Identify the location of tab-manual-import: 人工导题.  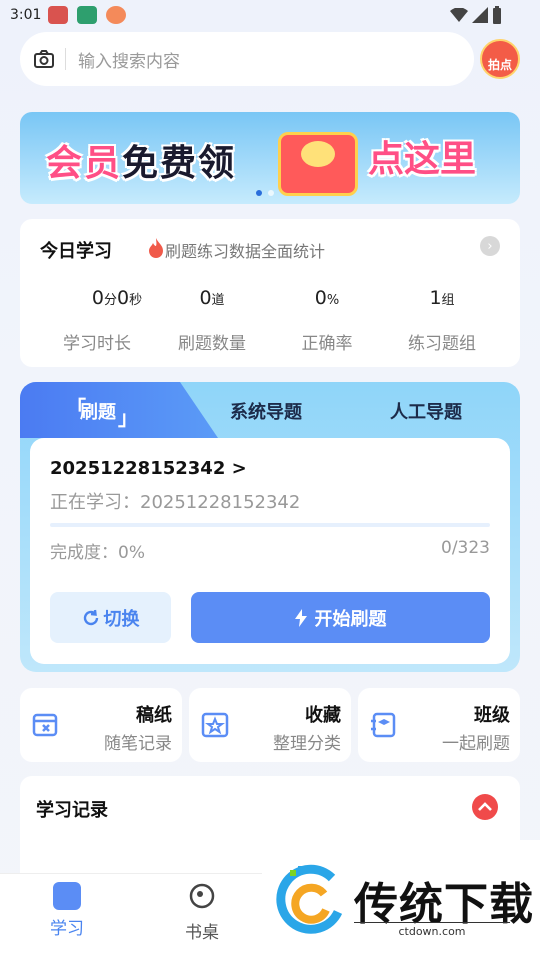
(426, 411).